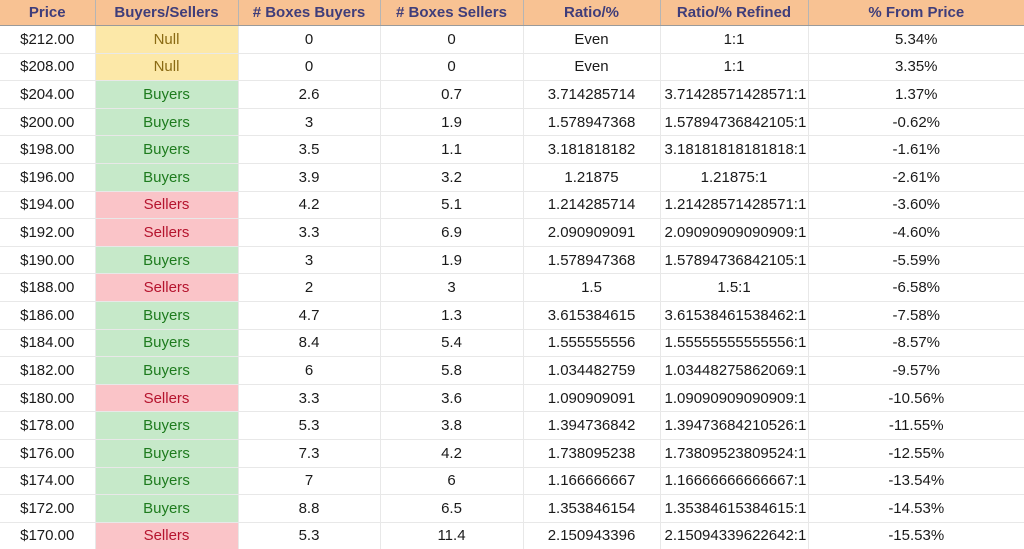 The height and width of the screenshot is (549, 1024). Describe the element at coordinates (916, 509) in the screenshot. I see `cell-pct_from_price: -14.53%` at that location.